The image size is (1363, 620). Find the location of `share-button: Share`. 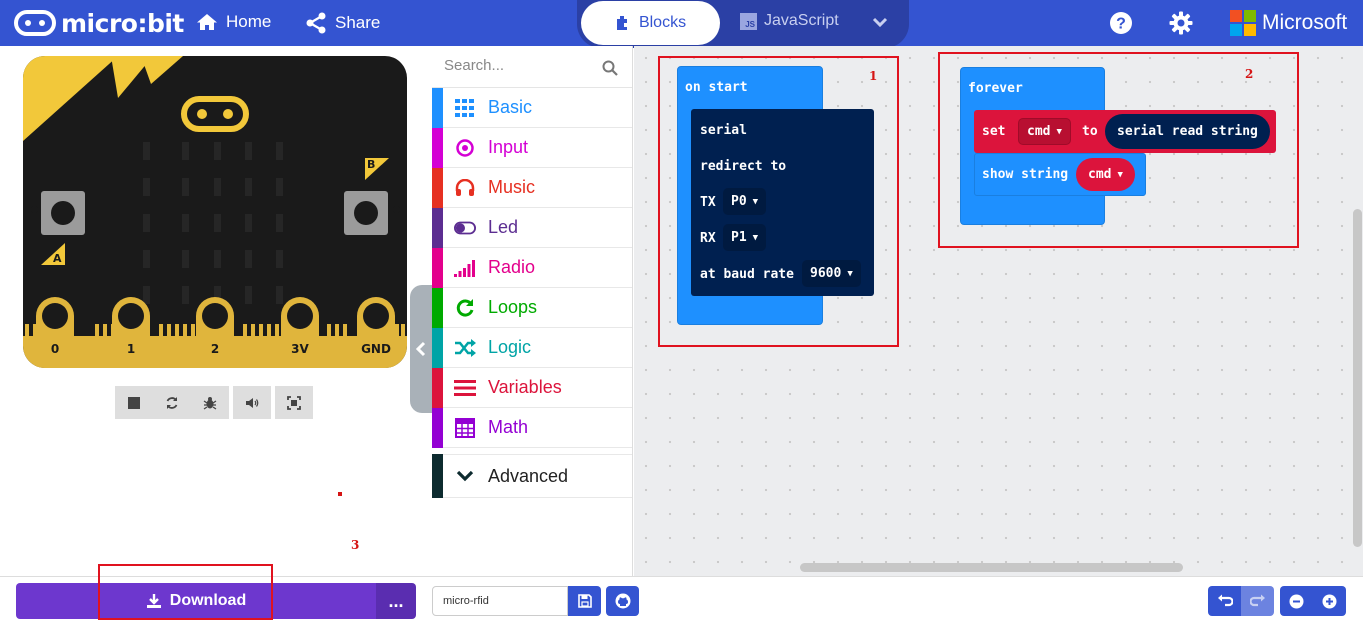

share-button: Share is located at coordinates (342, 23).